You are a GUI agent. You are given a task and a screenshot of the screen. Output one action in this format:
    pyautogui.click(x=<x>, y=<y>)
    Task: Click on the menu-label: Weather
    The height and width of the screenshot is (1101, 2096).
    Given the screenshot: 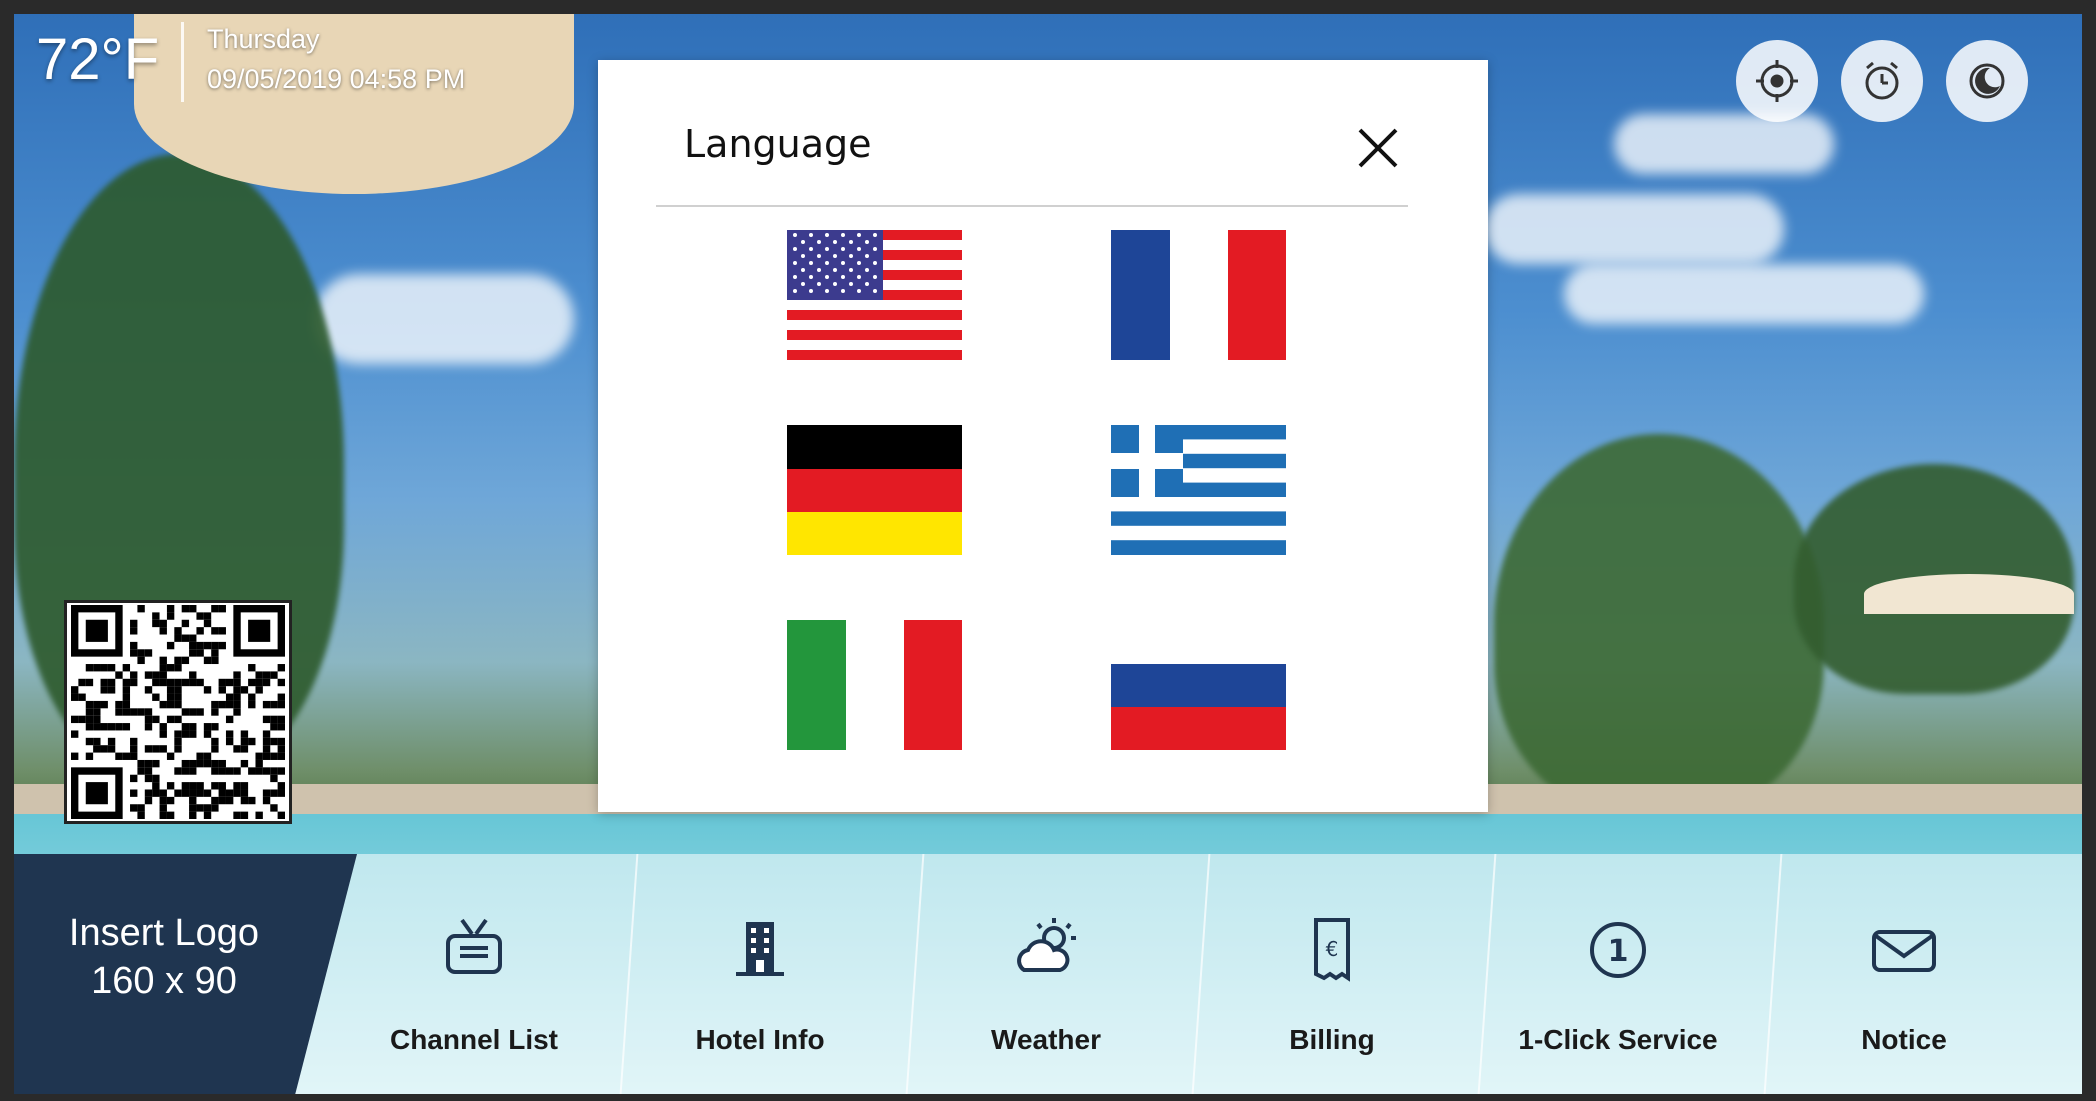 What is the action you would take?
    pyautogui.click(x=1046, y=1039)
    